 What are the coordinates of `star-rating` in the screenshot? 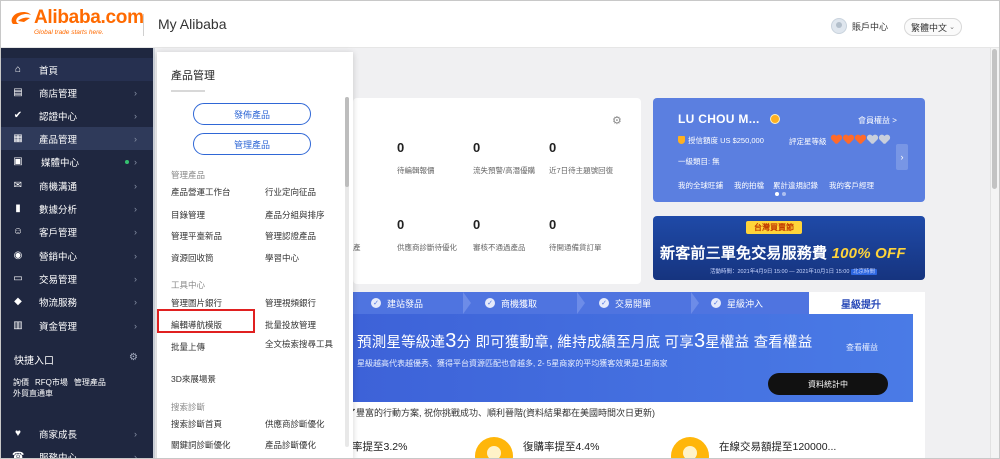 It's located at (861, 139).